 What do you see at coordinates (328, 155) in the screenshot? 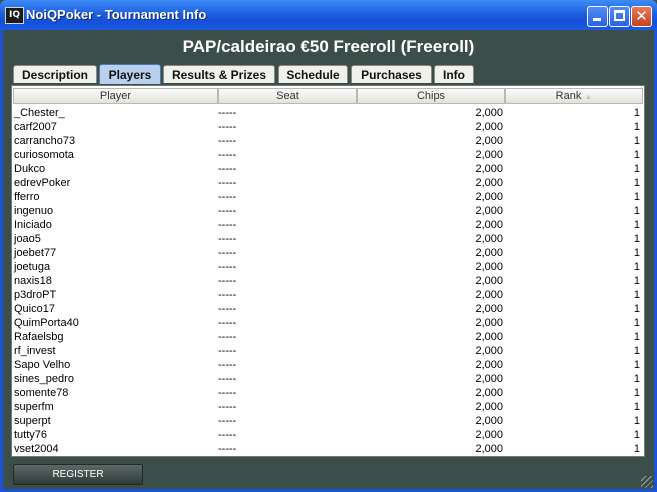
I see `table-row: curiosomota ----- 2,000 1` at bounding box center [328, 155].